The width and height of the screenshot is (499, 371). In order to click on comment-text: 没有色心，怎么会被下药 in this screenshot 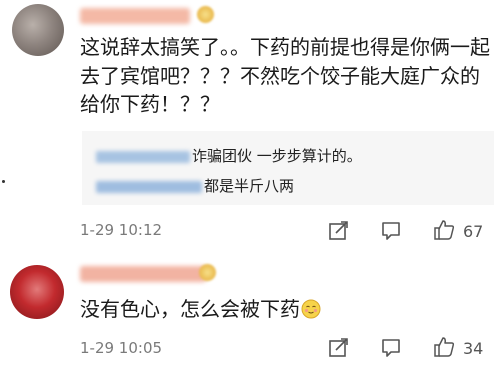, I will do `click(286, 309)`.